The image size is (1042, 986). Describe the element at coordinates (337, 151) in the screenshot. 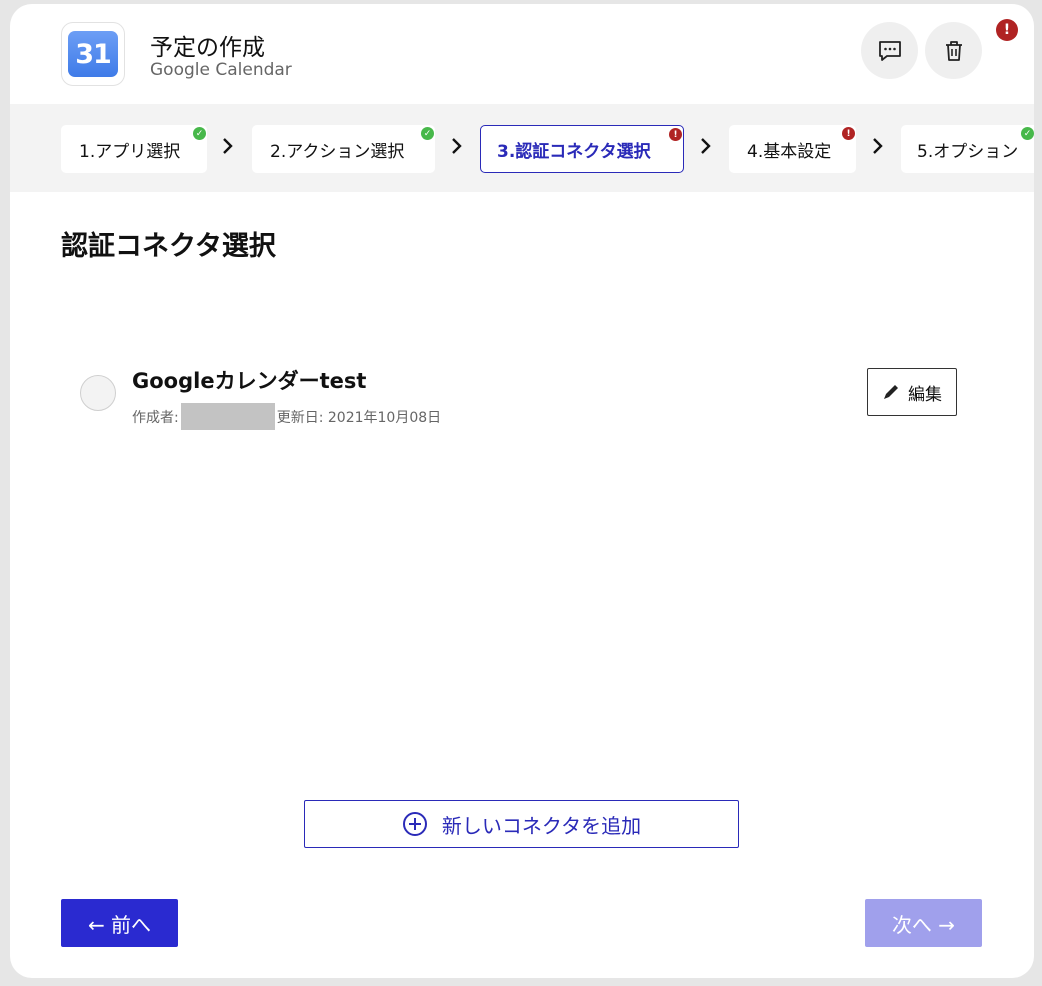

I see `step-label: 2.アクション選択` at that location.